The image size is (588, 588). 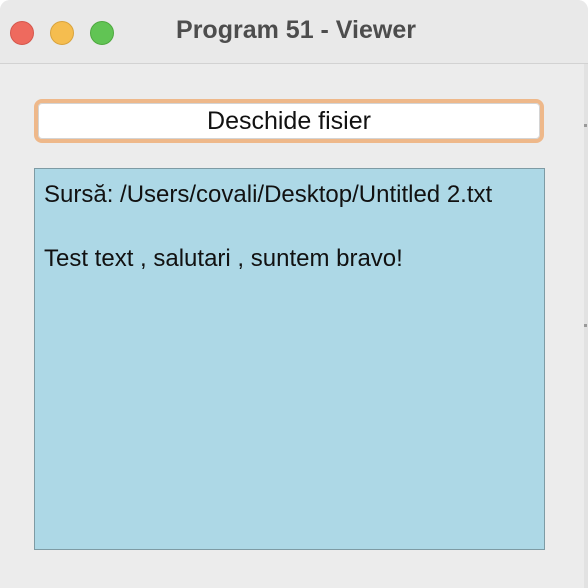 I want to click on window-title: Program 51 - Viewer, so click(x=296, y=30).